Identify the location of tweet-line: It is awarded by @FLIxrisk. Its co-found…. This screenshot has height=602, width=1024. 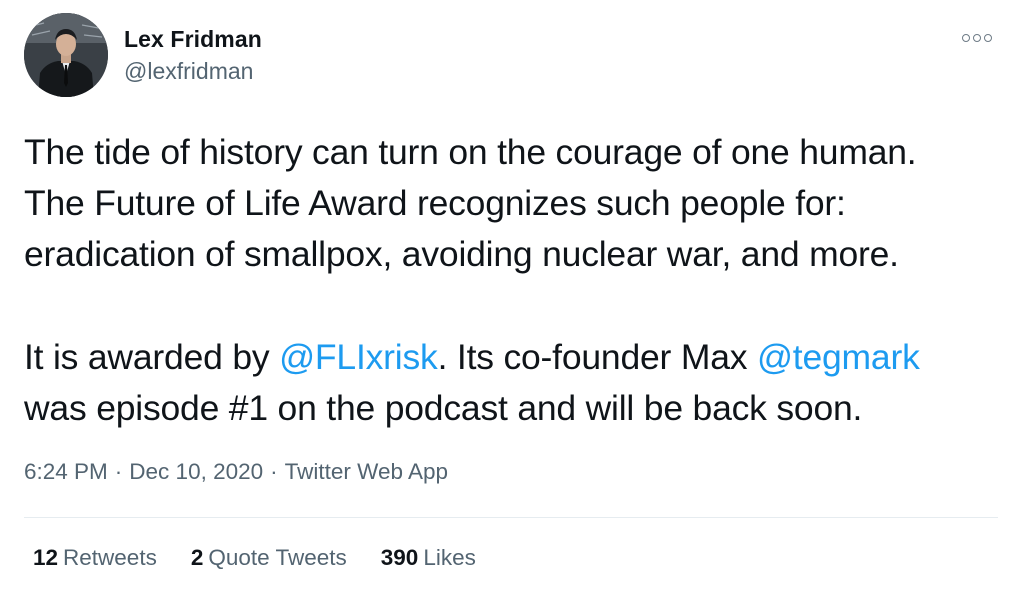
(516, 357).